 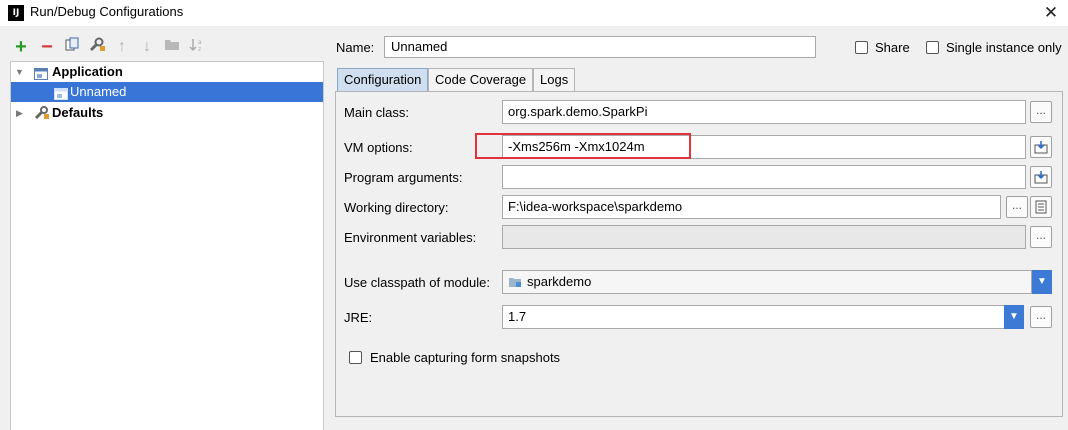 What do you see at coordinates (147, 47) in the screenshot?
I see `move-down-icon: ↓` at bounding box center [147, 47].